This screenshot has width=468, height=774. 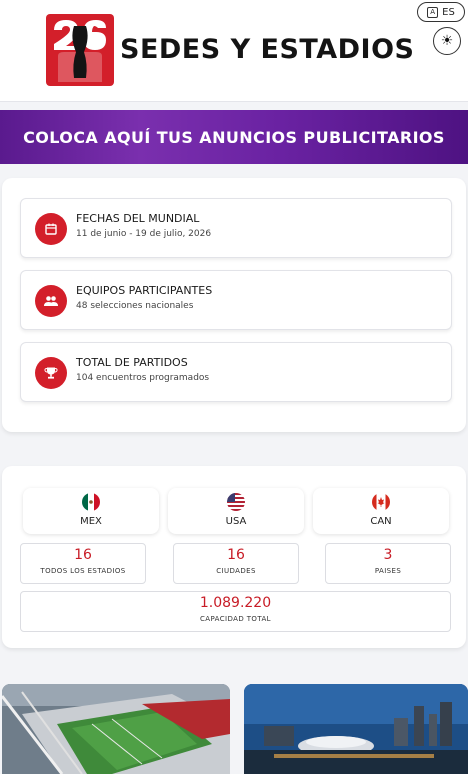 I want to click on stat-countries: 3 PAISES, so click(x=388, y=563).